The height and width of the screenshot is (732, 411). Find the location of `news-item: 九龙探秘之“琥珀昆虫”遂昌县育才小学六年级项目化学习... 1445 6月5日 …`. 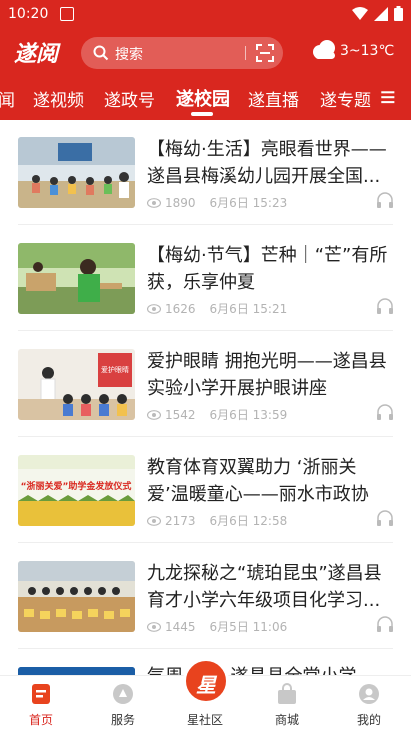

news-item: 九龙探秘之“琥珀昆虫”遂昌县育才小学六年级项目化学习... 1445 6月5日 … is located at coordinates (205, 597).